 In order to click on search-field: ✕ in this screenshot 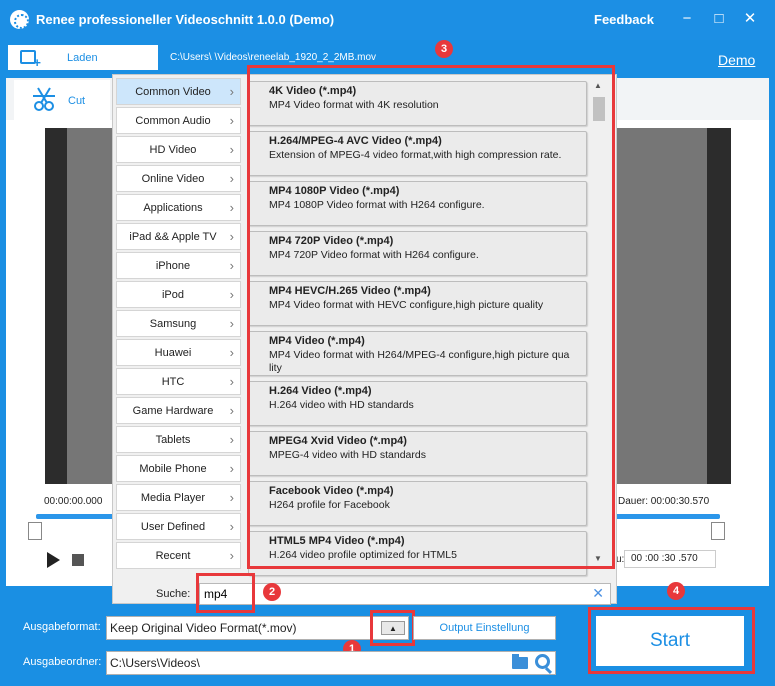, I will do `click(405, 594)`.